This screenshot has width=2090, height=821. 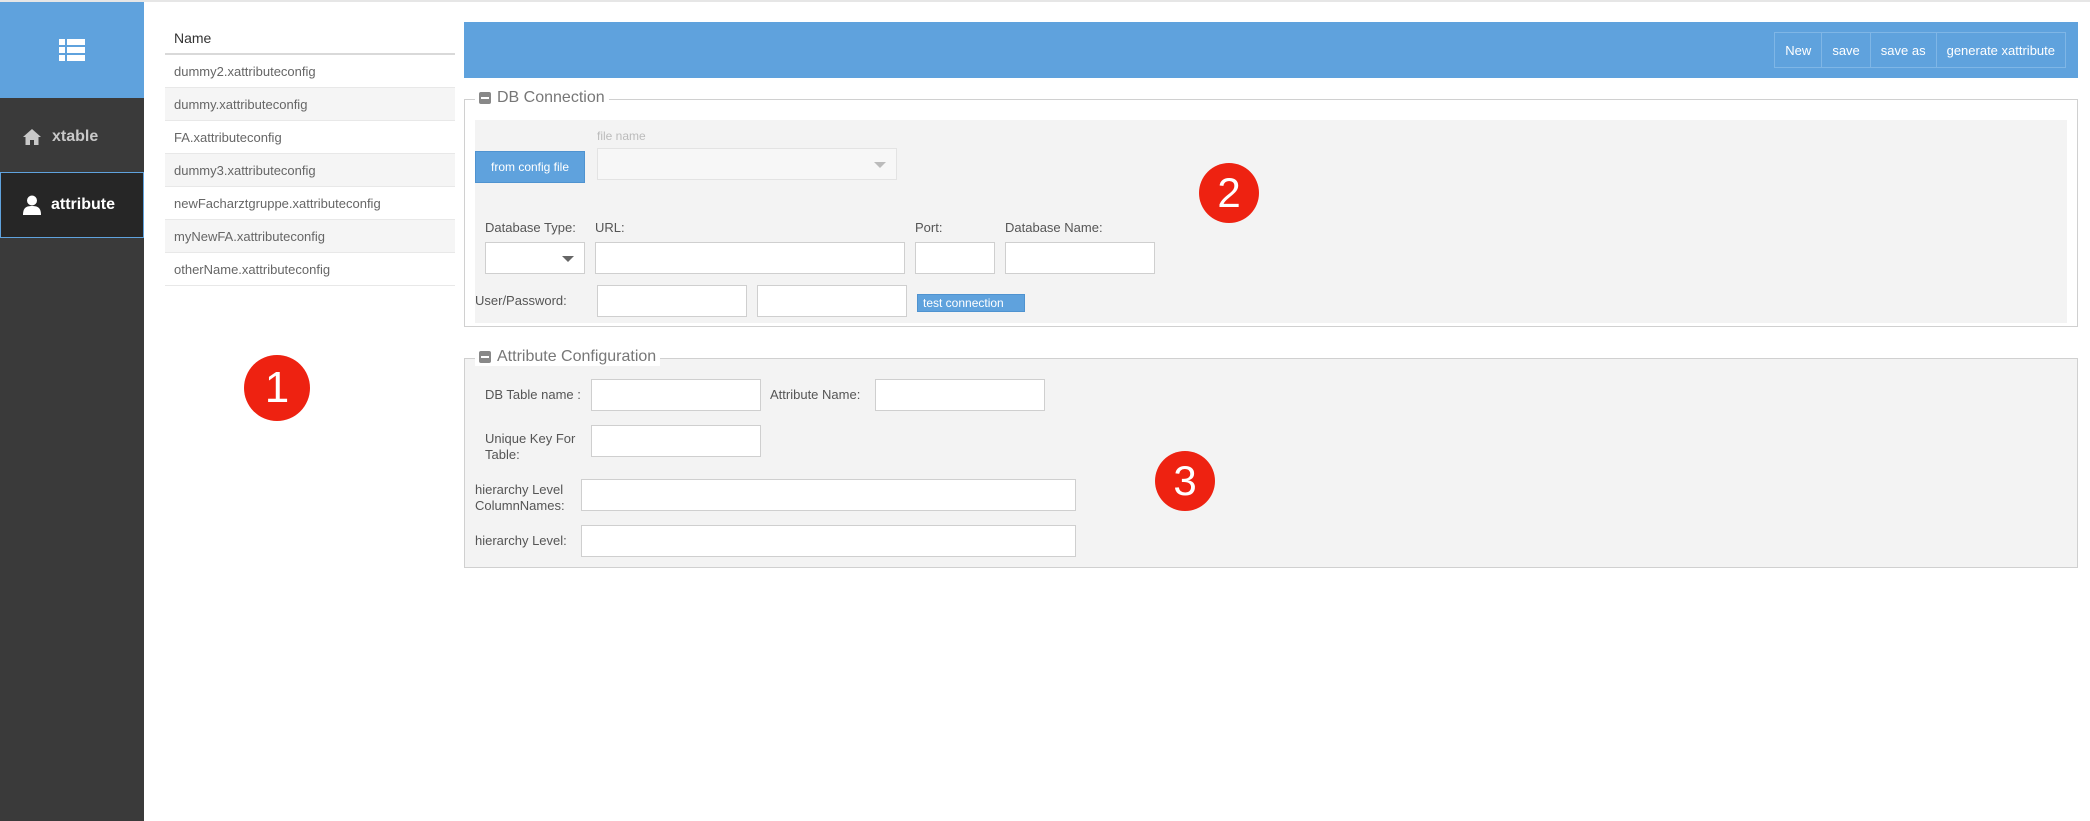 What do you see at coordinates (310, 104) in the screenshot?
I see `list-item: dummy.xattributeconfig` at bounding box center [310, 104].